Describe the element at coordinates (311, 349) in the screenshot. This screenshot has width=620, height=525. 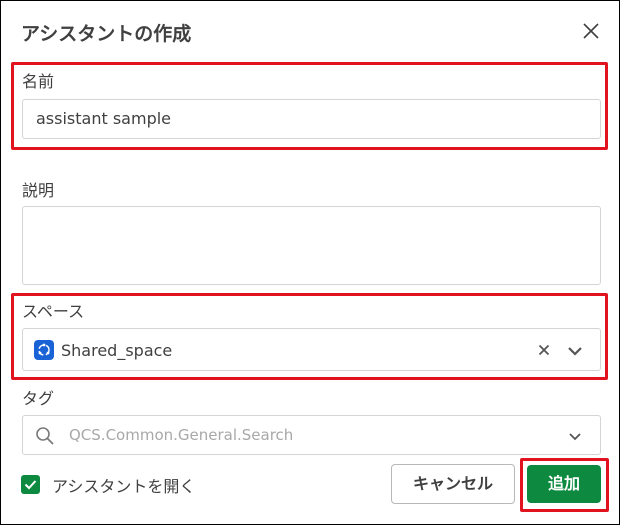
I see `space-select: Shared_space` at that location.